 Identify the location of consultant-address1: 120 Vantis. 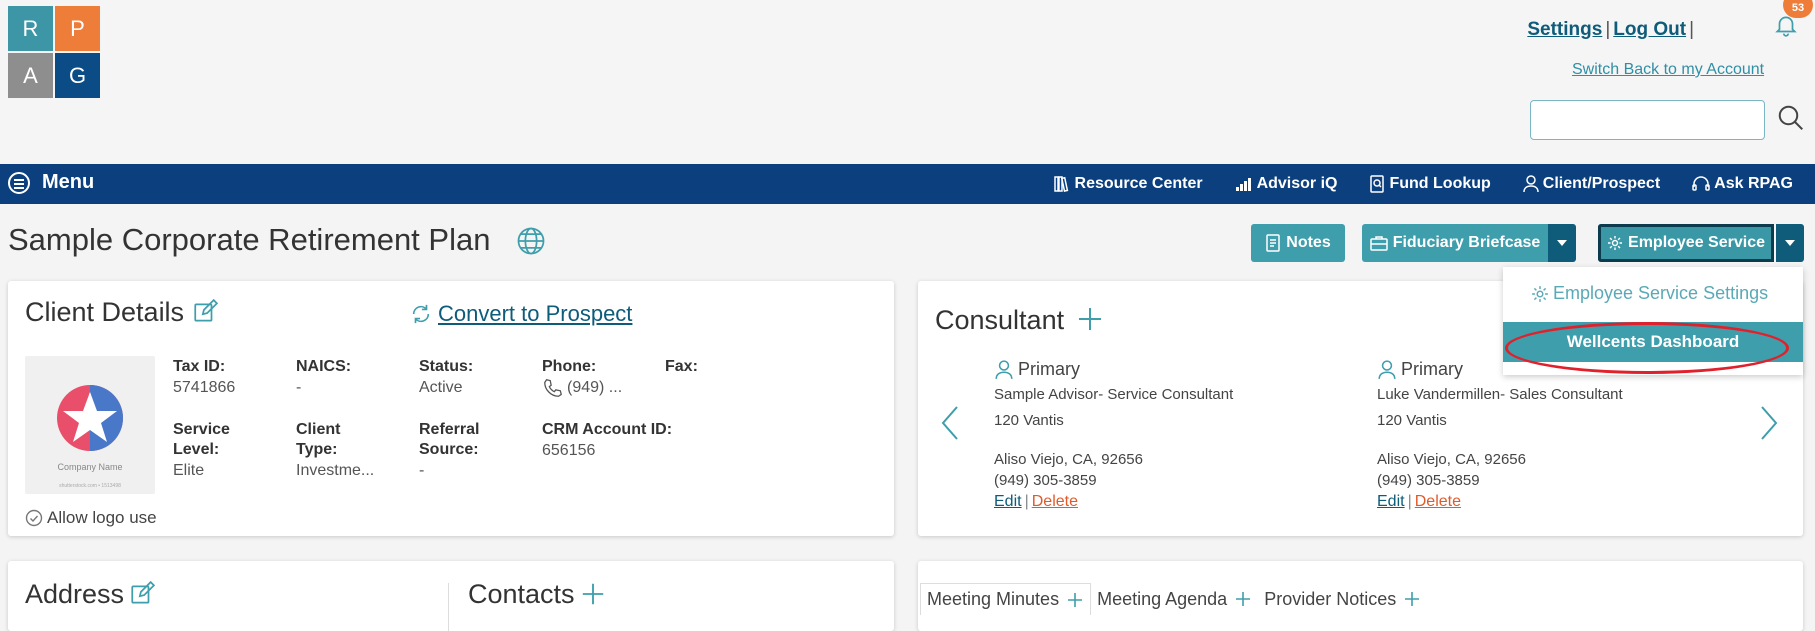
(1029, 420).